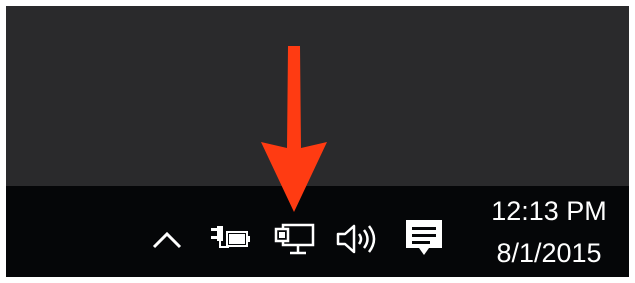  Describe the element at coordinates (549, 232) in the screenshot. I see `taskbar-clock: 12:13 PM 8/1/2015` at that location.